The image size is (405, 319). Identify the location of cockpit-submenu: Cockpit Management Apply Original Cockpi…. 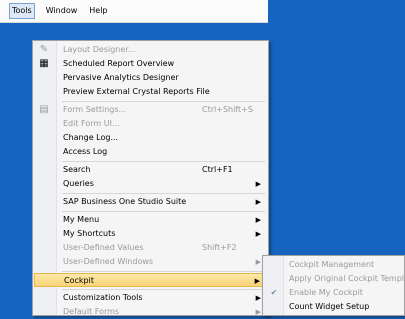
(333, 285).